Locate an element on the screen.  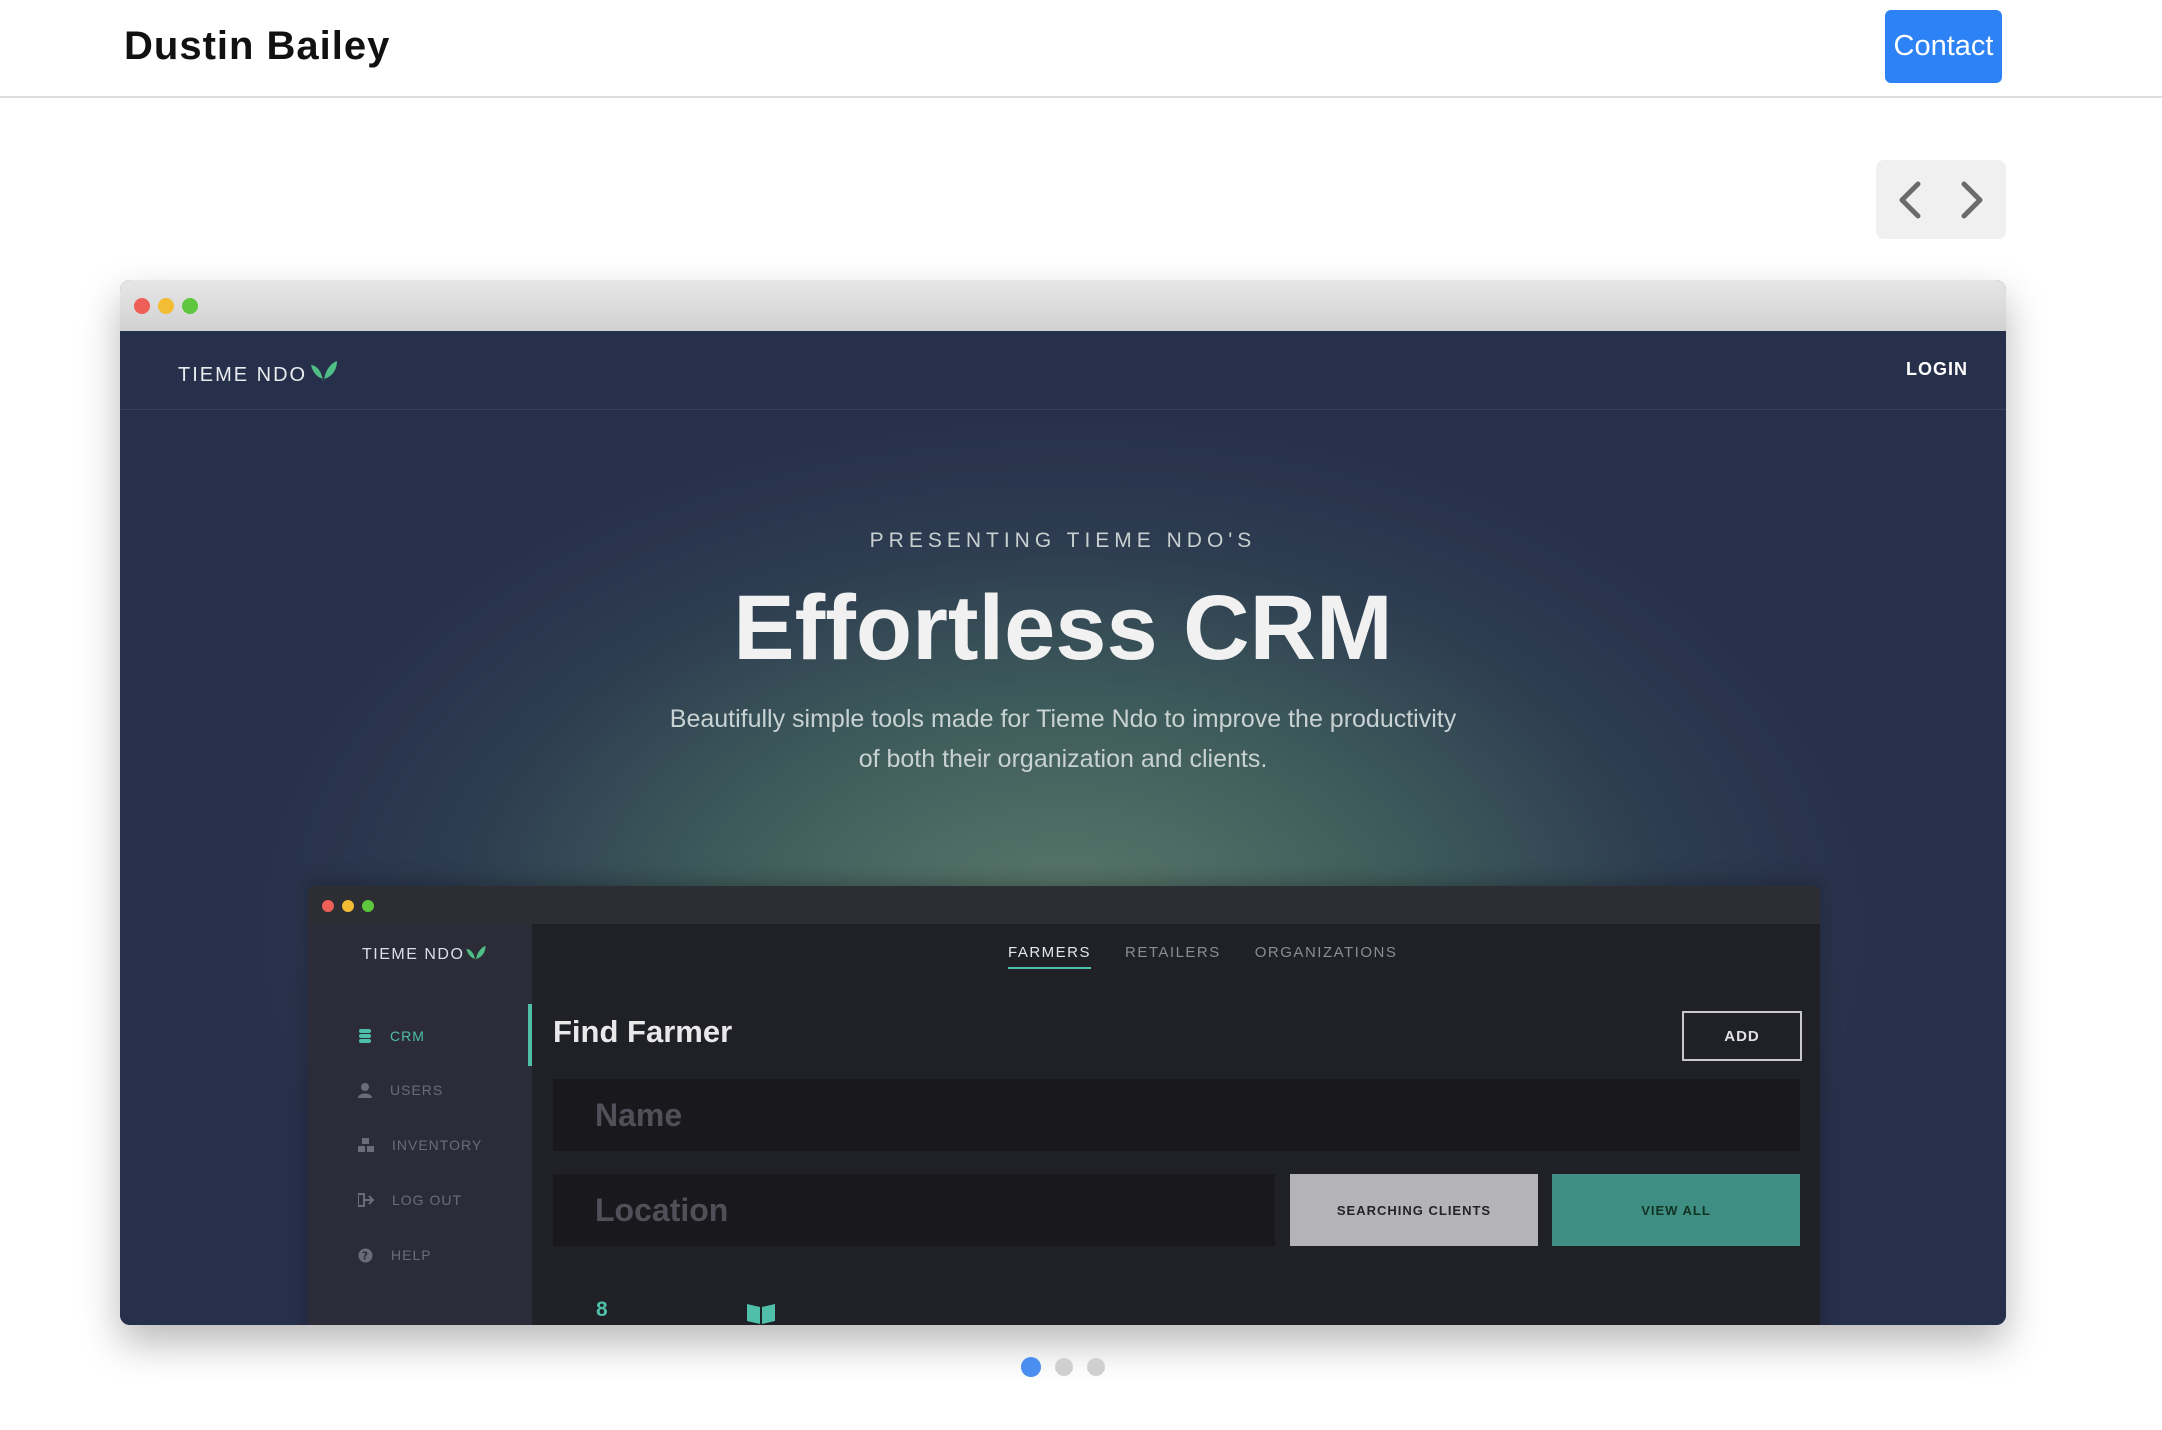
app-logo: TIEME NDO is located at coordinates (424, 954).